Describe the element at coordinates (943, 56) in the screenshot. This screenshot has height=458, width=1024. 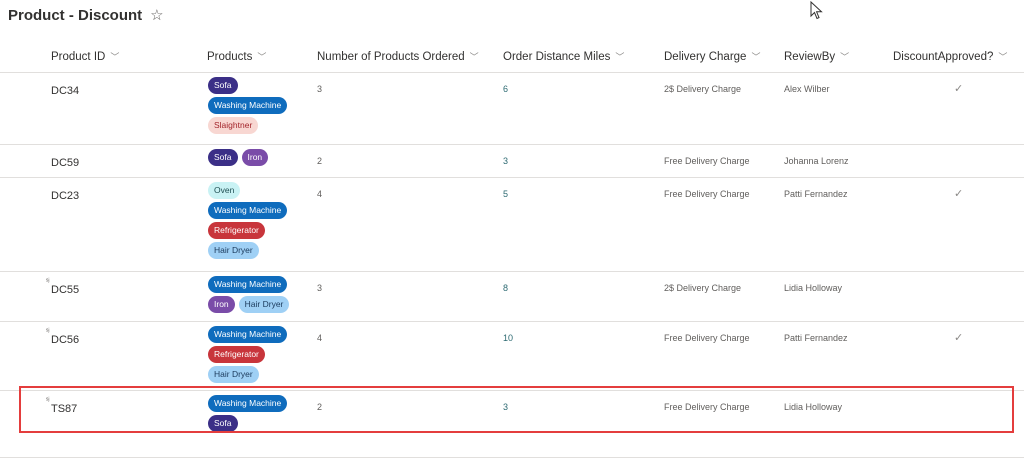
I see `column-header-label: DiscountApproved?` at that location.